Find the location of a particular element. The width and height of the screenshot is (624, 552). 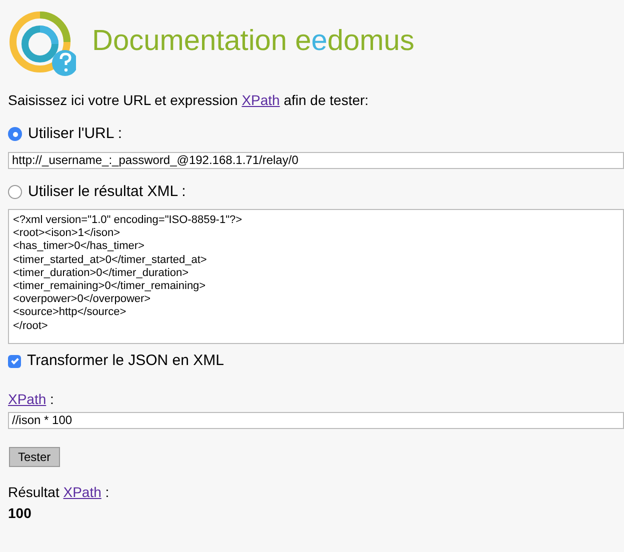

page-title: Documentation eedomus is located at coordinates (253, 42).